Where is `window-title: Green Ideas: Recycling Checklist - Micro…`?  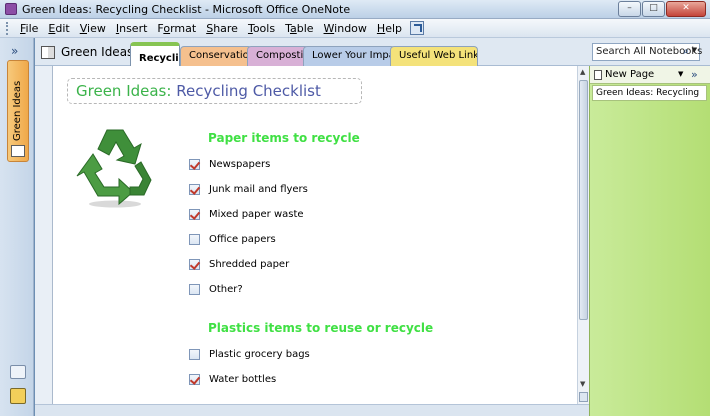
window-title: Green Ideas: Recycling Checklist - Micro… is located at coordinates (186, 9).